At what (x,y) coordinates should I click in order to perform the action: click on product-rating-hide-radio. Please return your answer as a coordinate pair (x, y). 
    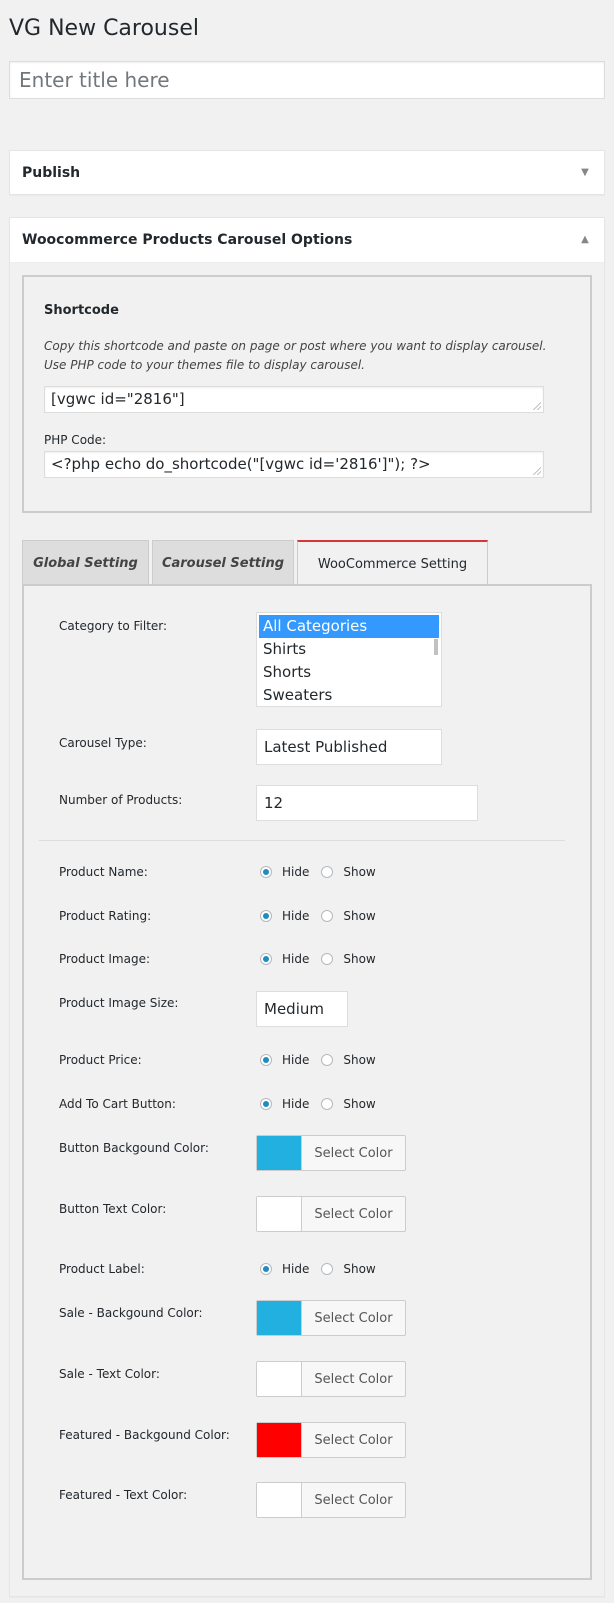
    Looking at the image, I should click on (266, 916).